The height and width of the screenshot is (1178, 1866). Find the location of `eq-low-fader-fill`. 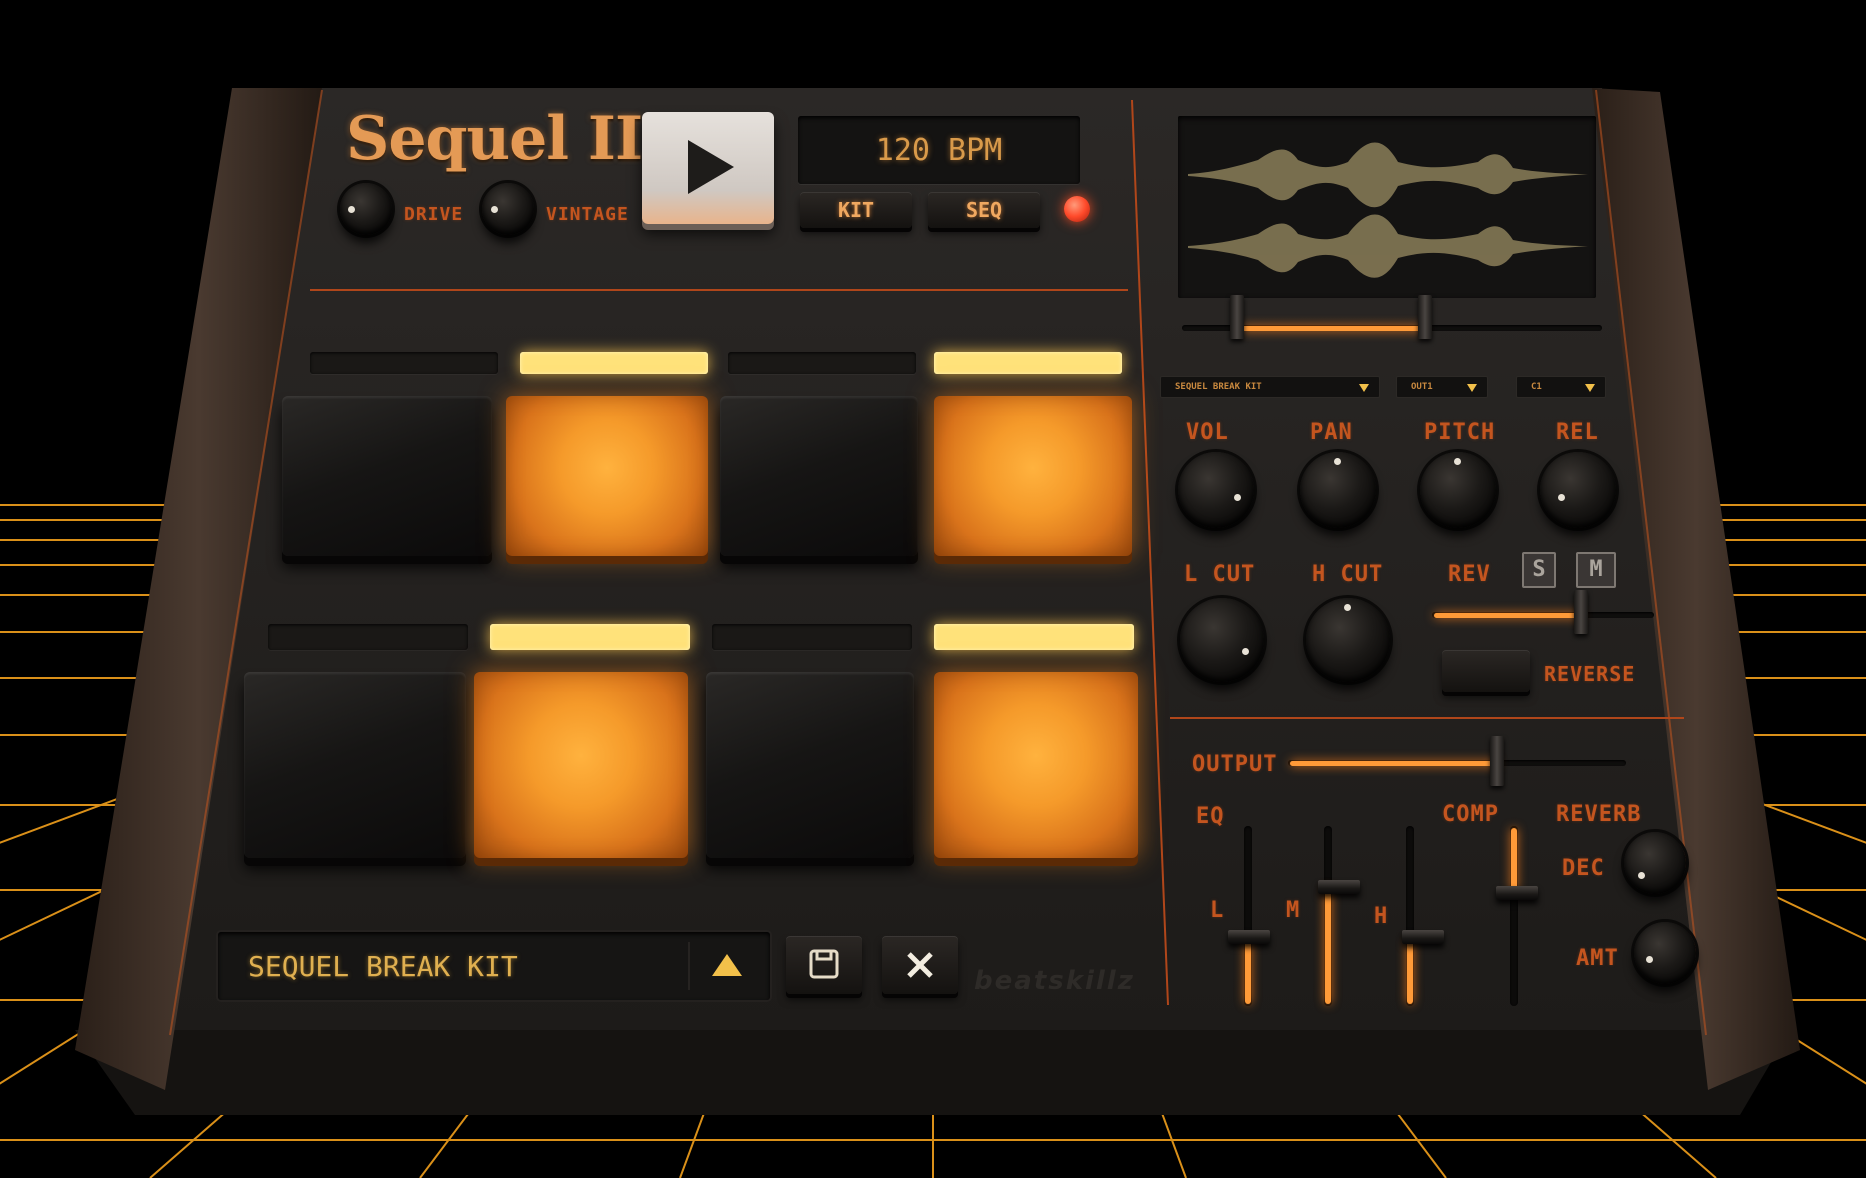

eq-low-fader-fill is located at coordinates (1248, 972).